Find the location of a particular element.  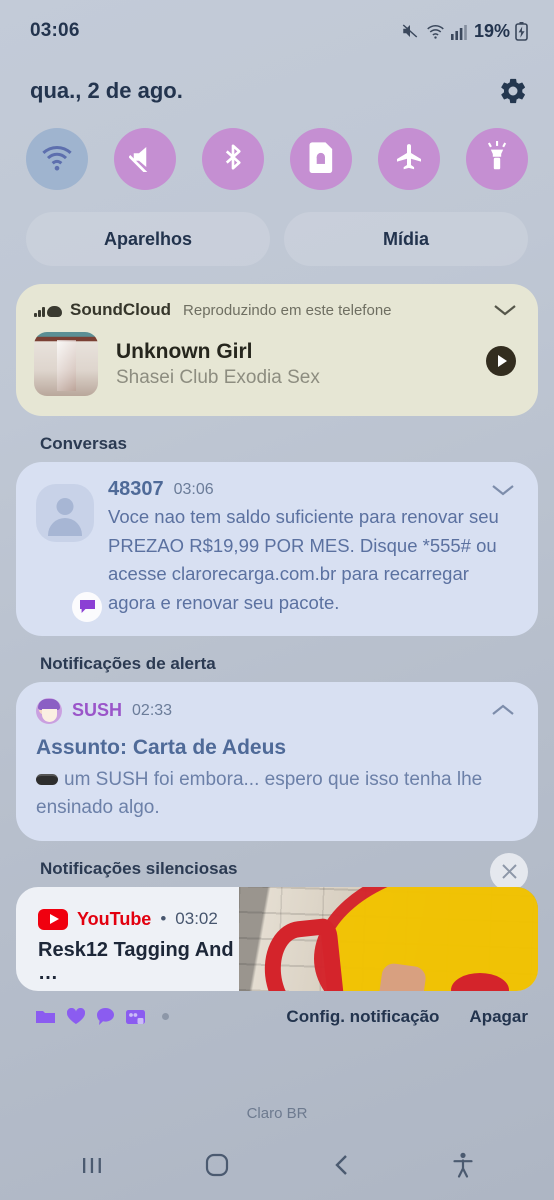

bluetooth-icon is located at coordinates (233, 159).